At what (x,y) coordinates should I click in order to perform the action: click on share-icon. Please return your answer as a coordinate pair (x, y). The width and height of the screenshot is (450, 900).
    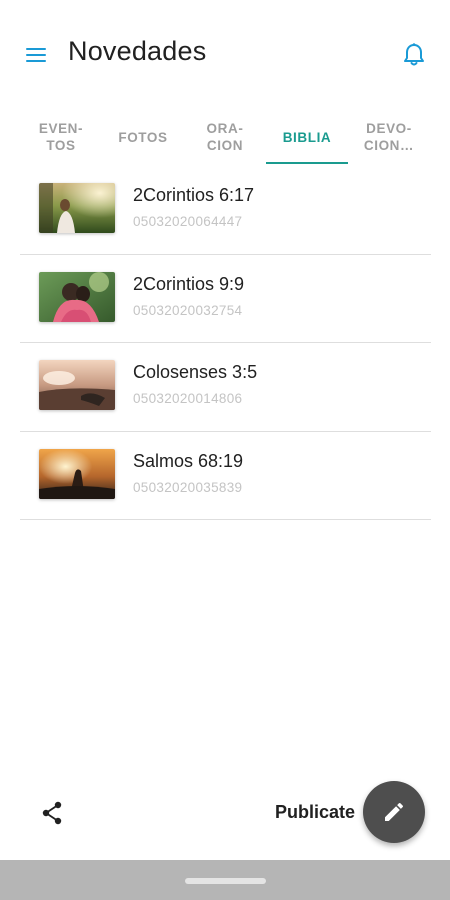
    Looking at the image, I should click on (52, 813).